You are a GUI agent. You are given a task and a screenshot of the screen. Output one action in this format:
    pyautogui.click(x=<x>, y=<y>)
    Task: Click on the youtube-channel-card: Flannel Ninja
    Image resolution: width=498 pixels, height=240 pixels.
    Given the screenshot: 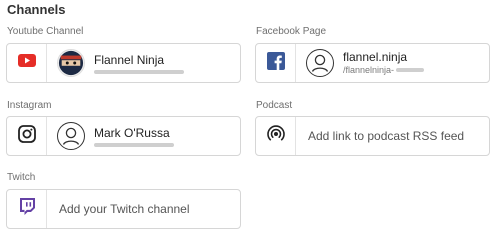 What is the action you would take?
    pyautogui.click(x=123, y=63)
    